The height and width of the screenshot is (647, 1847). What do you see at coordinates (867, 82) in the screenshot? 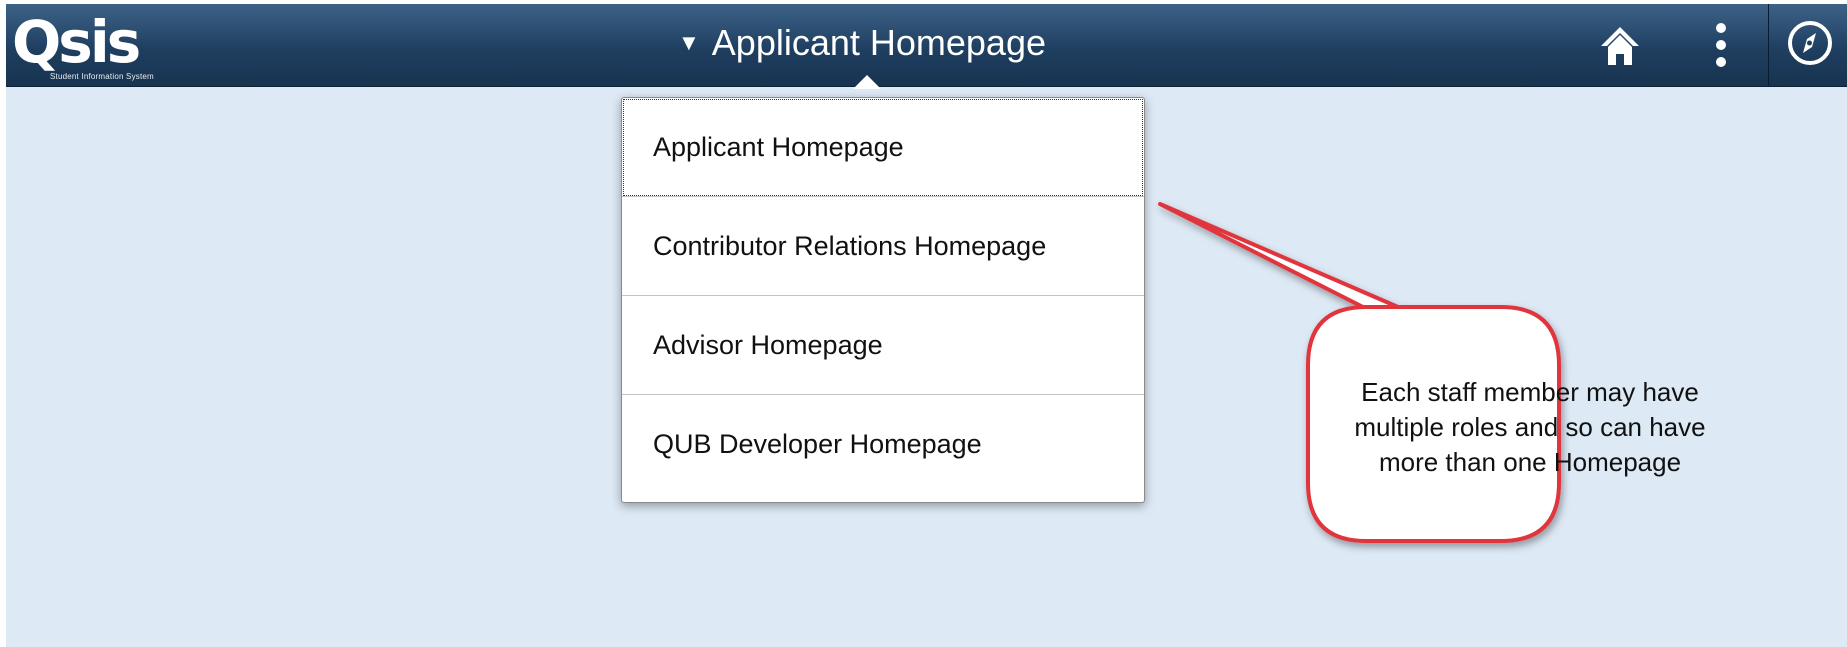
I see `dropdown-pointer` at bounding box center [867, 82].